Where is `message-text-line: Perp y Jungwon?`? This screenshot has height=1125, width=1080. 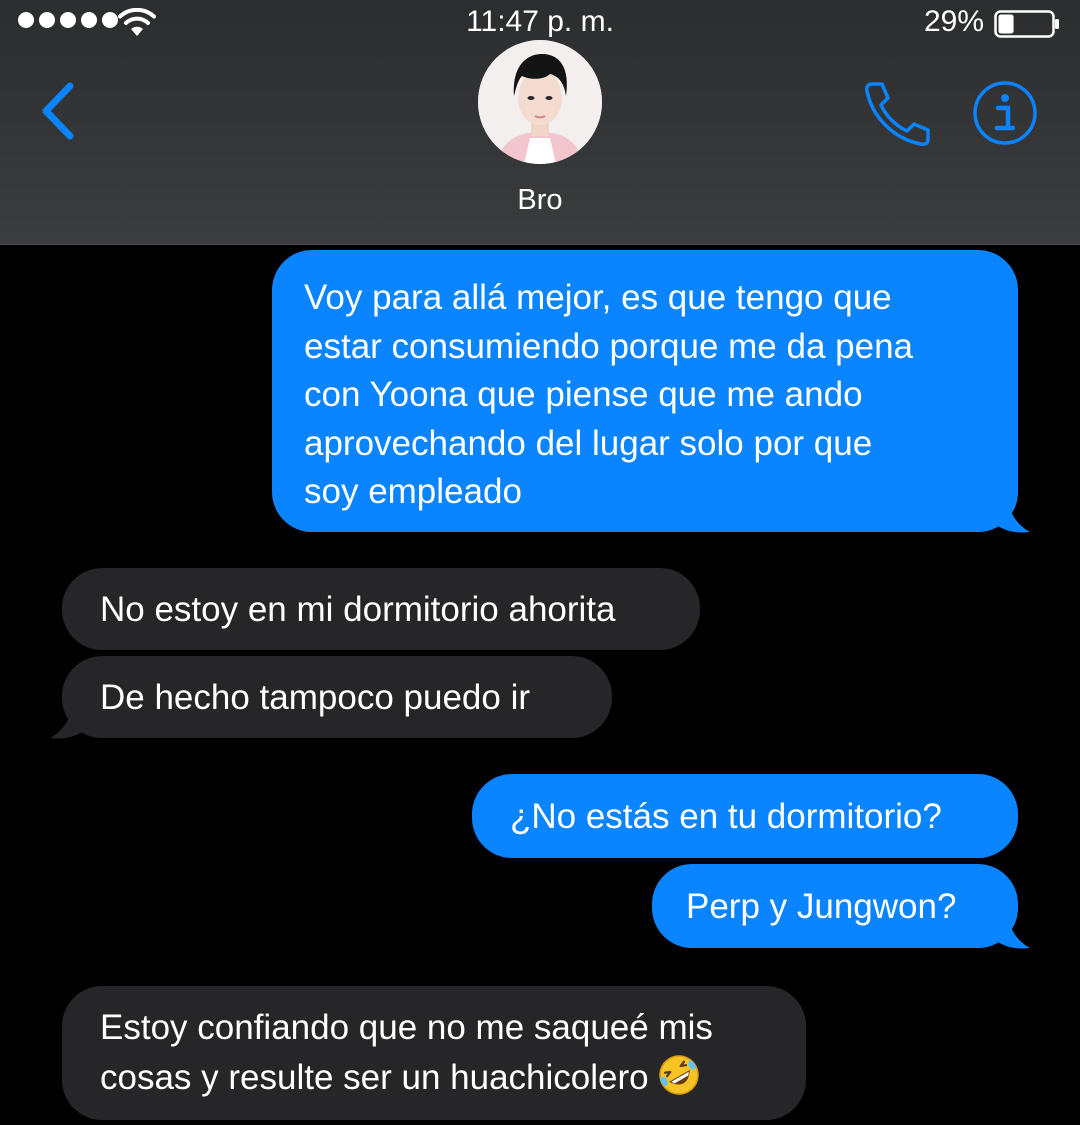
message-text-line: Perp y Jungwon? is located at coordinates (821, 906).